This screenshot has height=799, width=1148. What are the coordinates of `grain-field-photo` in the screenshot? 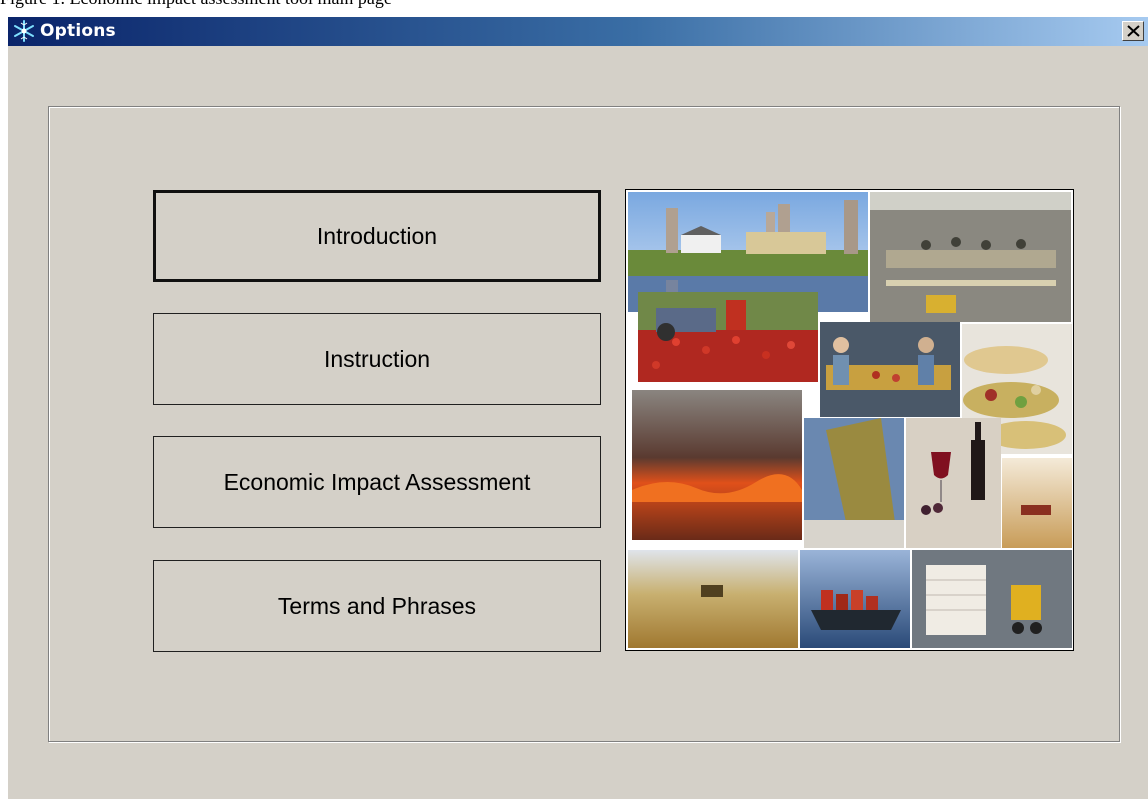 It's located at (1037, 503).